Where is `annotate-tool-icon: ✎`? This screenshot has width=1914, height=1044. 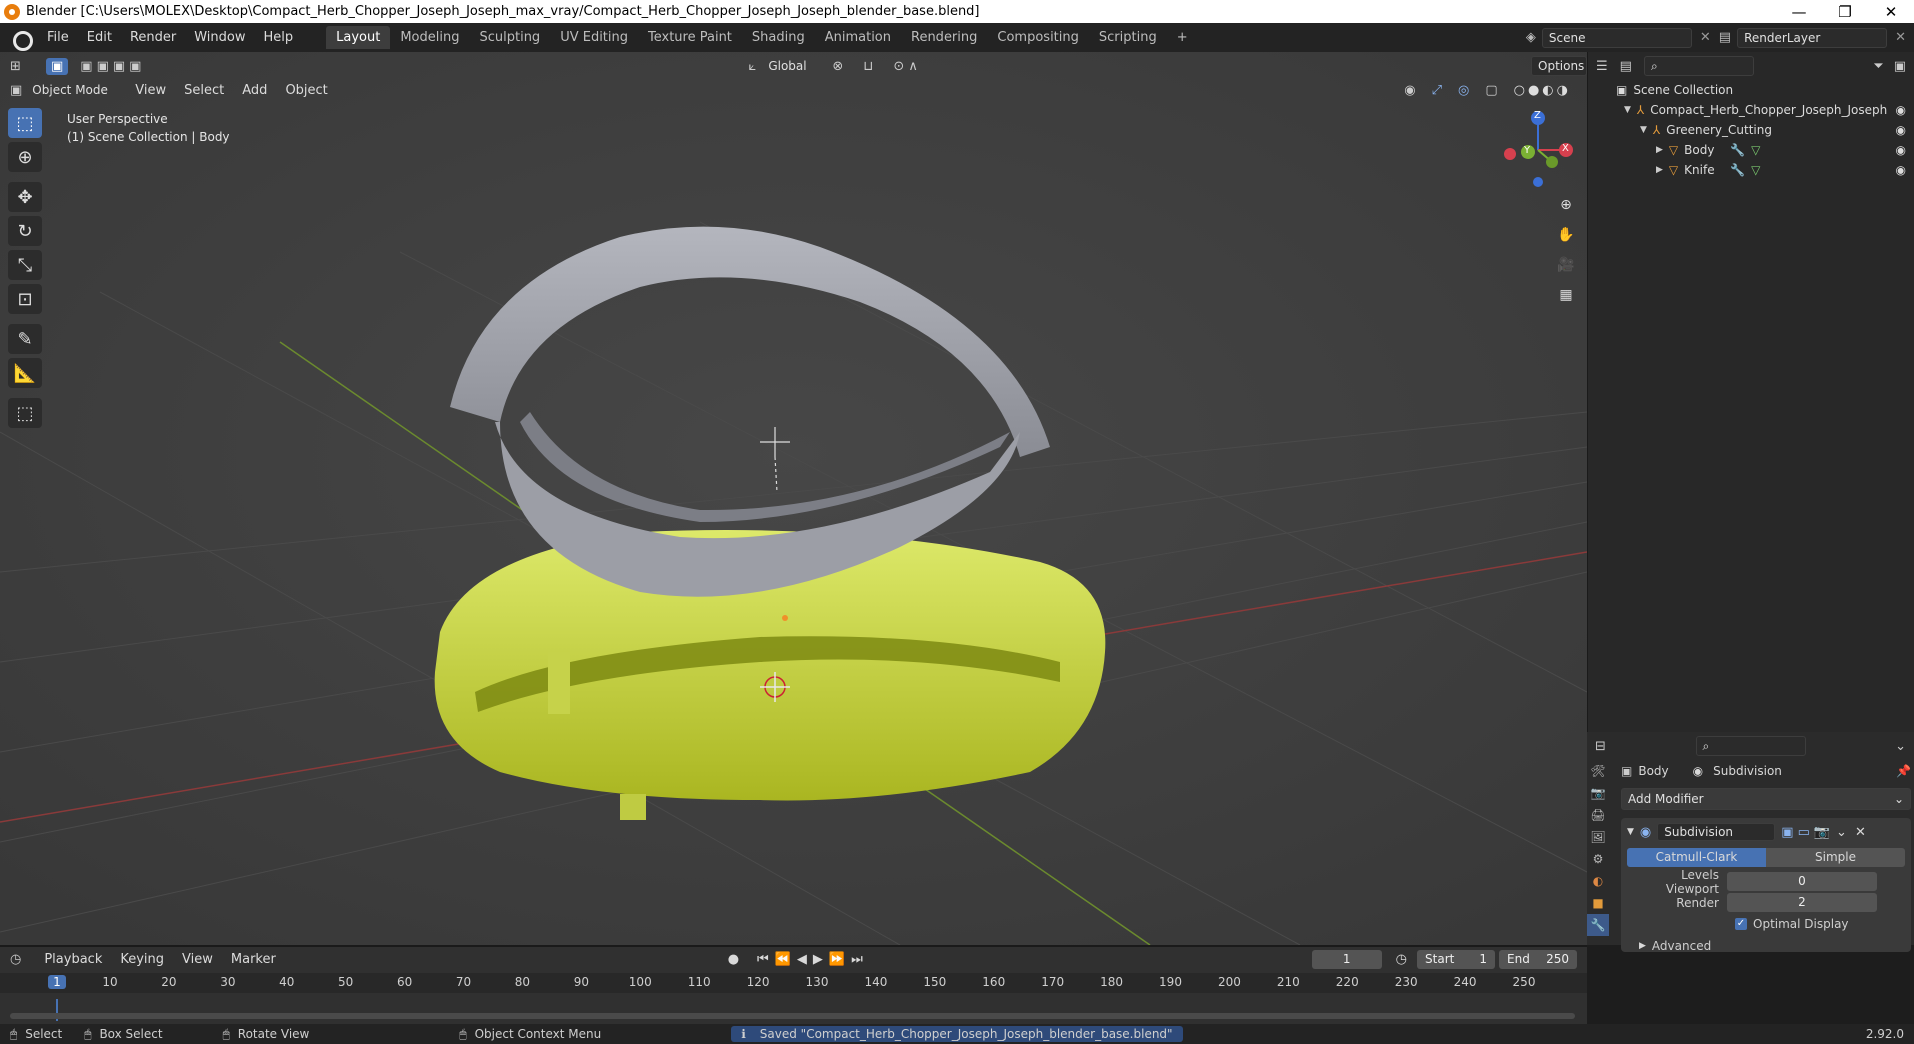 annotate-tool-icon: ✎ is located at coordinates (25, 339).